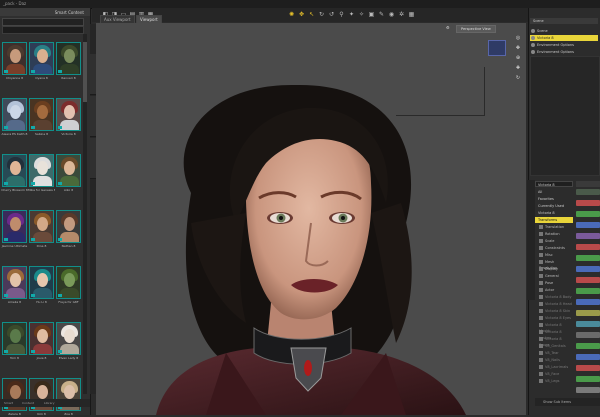 Image resolution: width=600 pixels, height=417 pixels. What do you see at coordinates (554, 220) in the screenshot?
I see `parameter-category: Transforms` at bounding box center [554, 220].